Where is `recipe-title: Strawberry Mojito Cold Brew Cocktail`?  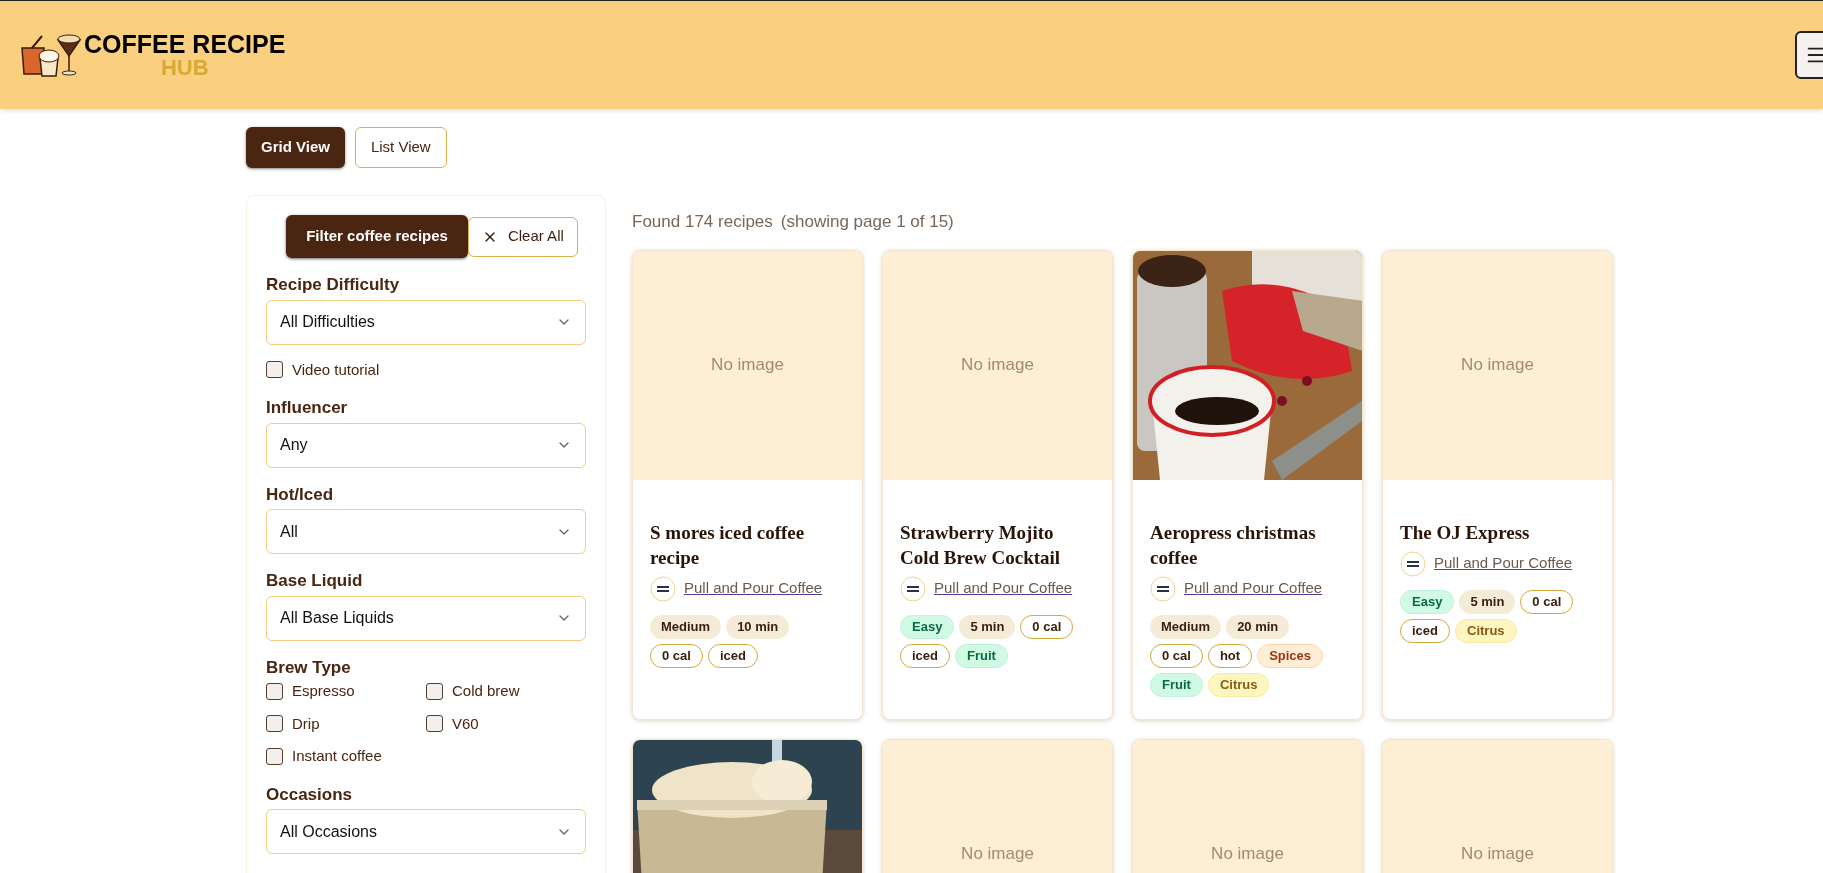 recipe-title: Strawberry Mojito Cold Brew Cocktail is located at coordinates (981, 545).